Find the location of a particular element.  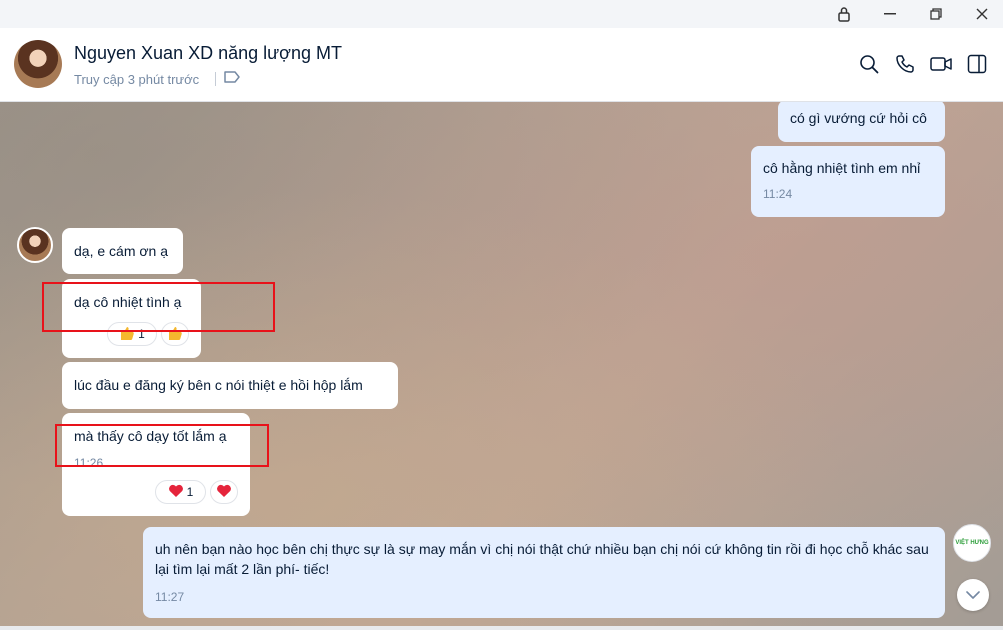

message-time: 11:27 is located at coordinates (170, 597).